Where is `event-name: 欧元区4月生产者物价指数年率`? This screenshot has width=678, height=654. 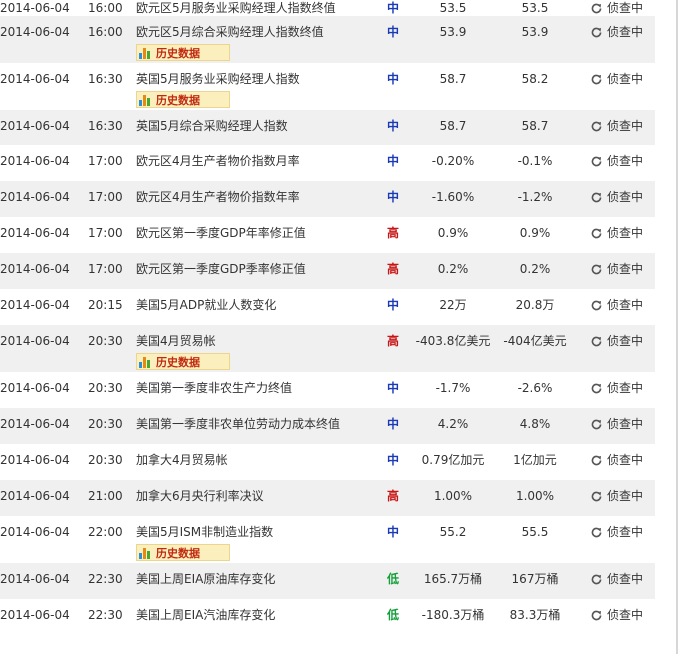
event-name: 欧元区4月生产者物价指数年率 is located at coordinates (218, 197).